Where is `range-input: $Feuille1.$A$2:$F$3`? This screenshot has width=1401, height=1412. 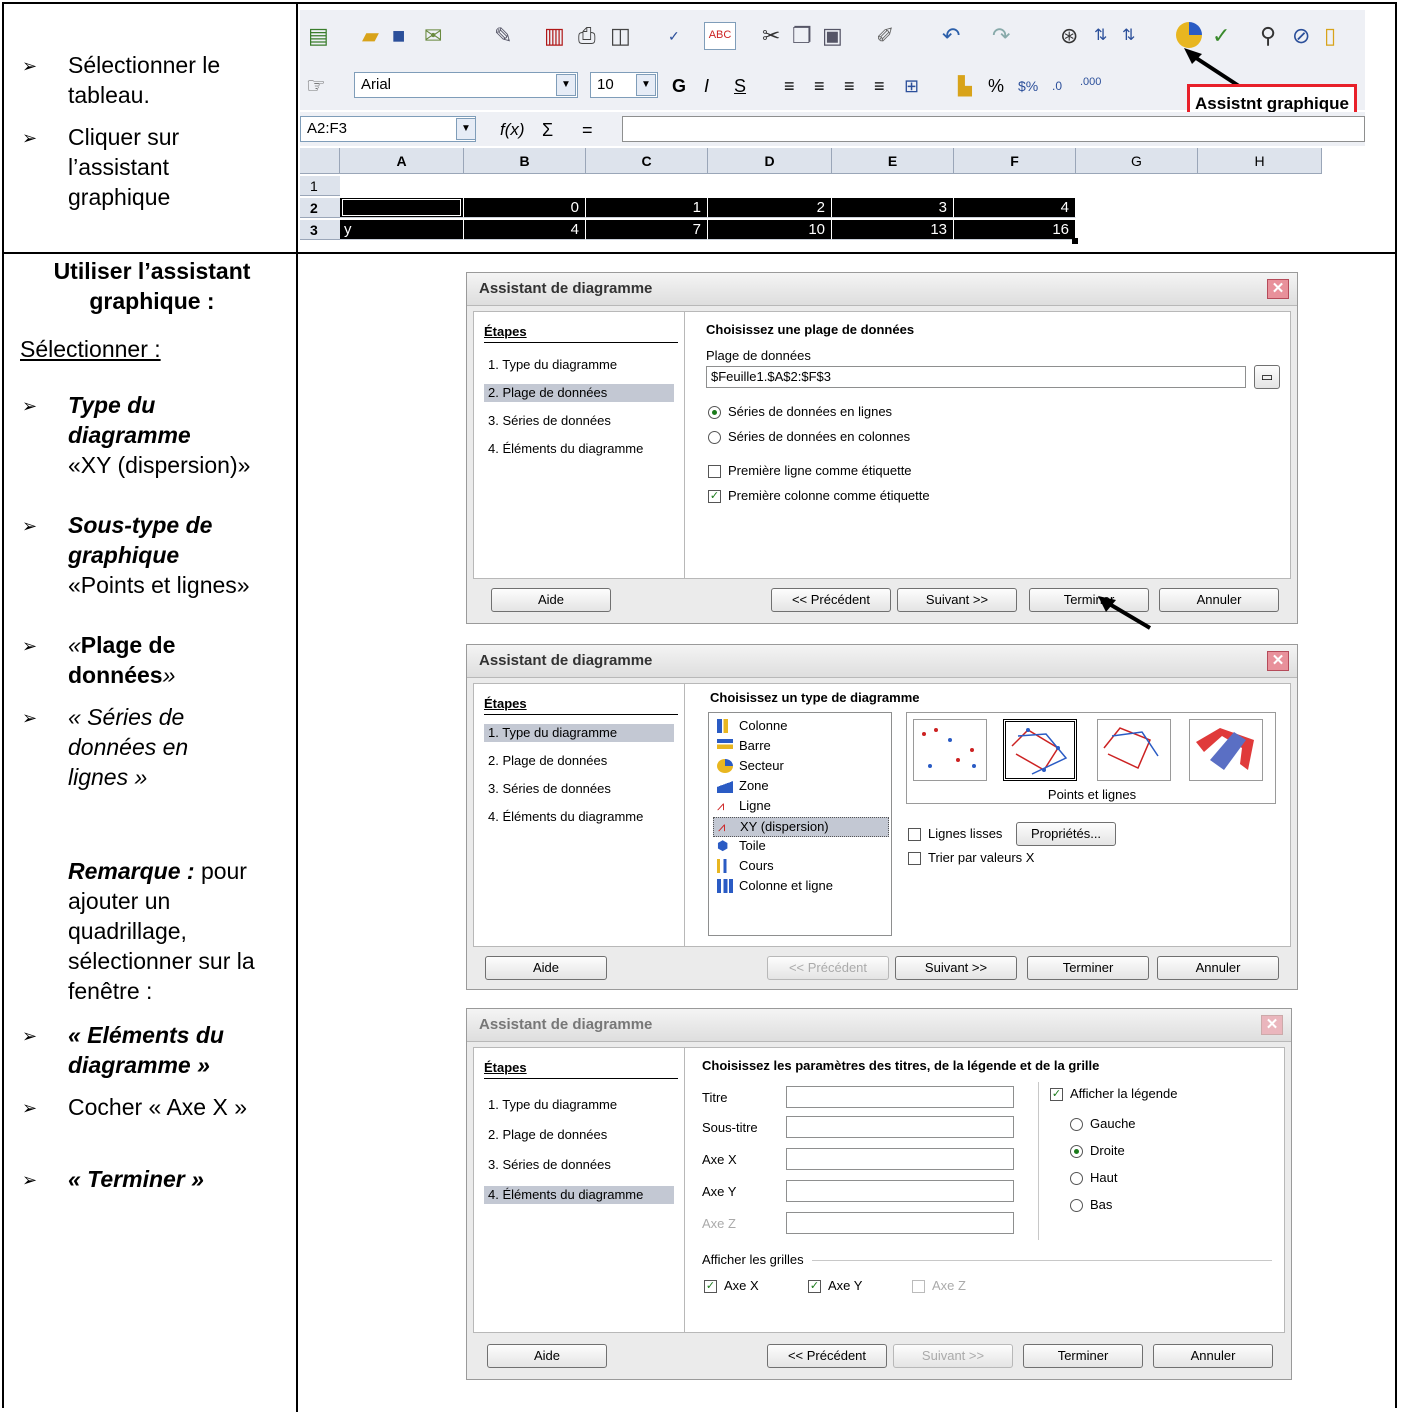
range-input: $Feuille1.$A$2:$F$3 is located at coordinates (976, 377).